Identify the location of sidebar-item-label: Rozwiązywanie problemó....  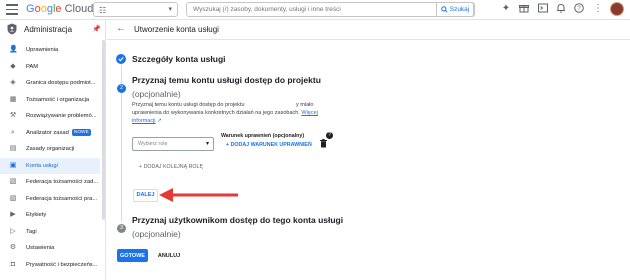
(61, 116).